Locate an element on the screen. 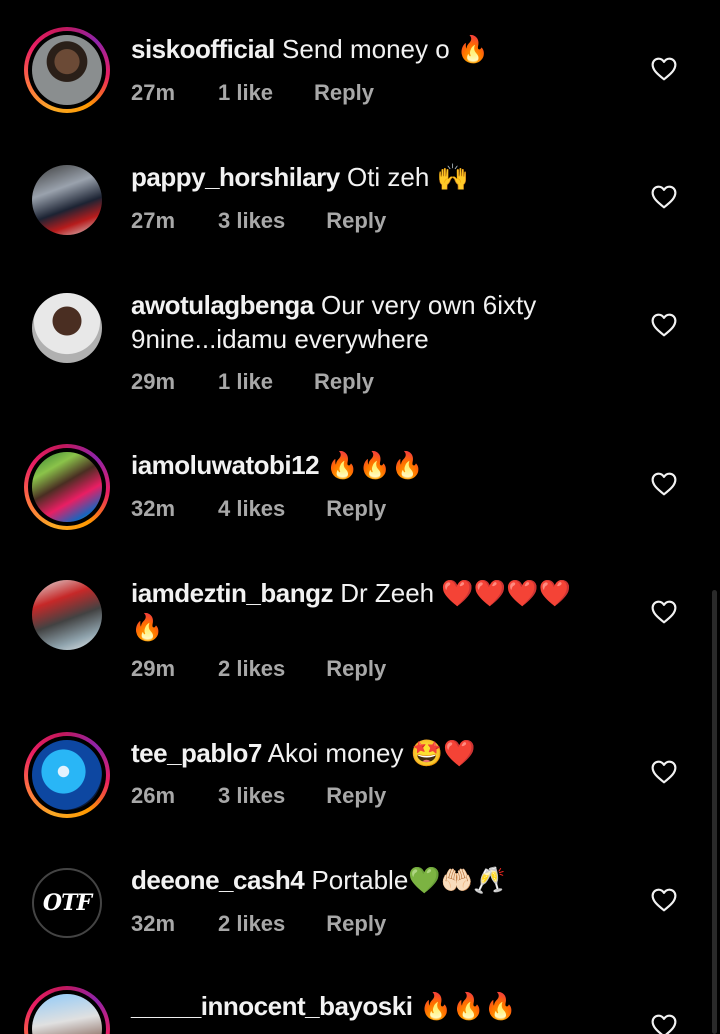 Image resolution: width=720 pixels, height=1034 pixels. comment-meta: 29m 1 like Reply is located at coordinates (252, 382).